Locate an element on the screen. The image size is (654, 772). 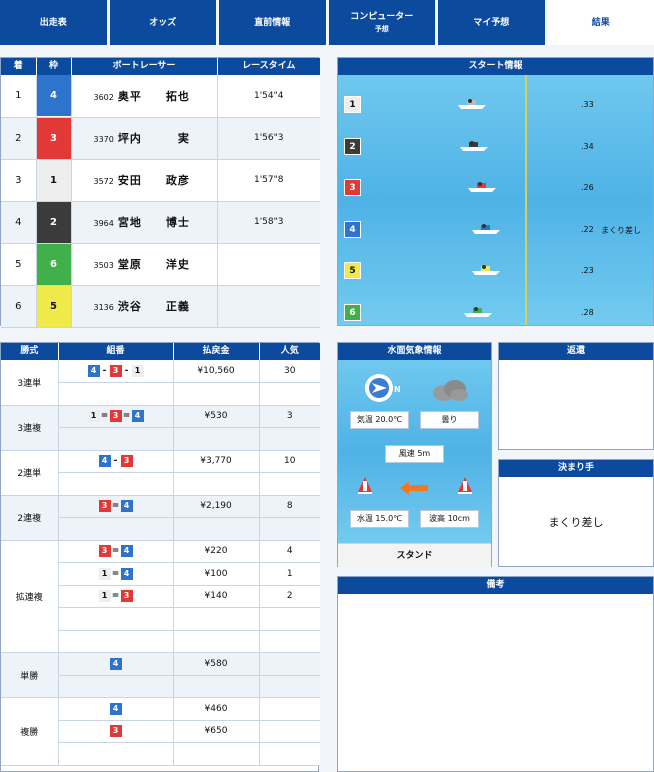
payout-amount: ¥3,770 is located at coordinates (216, 461).